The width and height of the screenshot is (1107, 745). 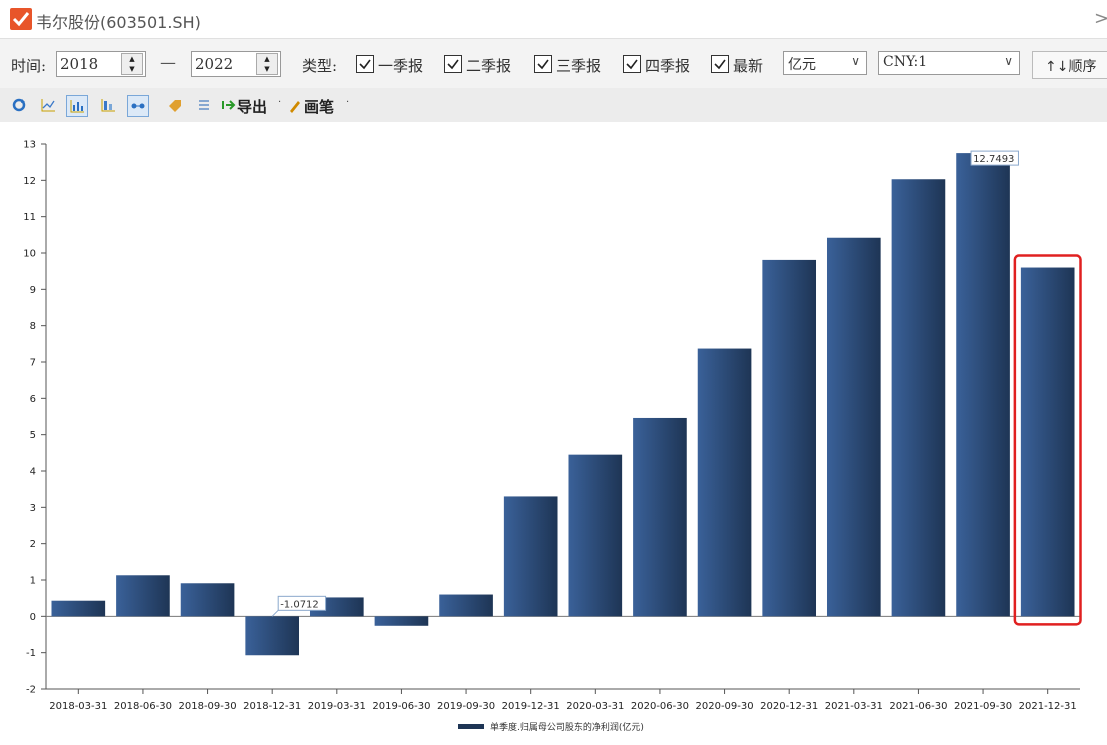 I want to click on x-tick-label: 2018-09-30, so click(x=208, y=706).